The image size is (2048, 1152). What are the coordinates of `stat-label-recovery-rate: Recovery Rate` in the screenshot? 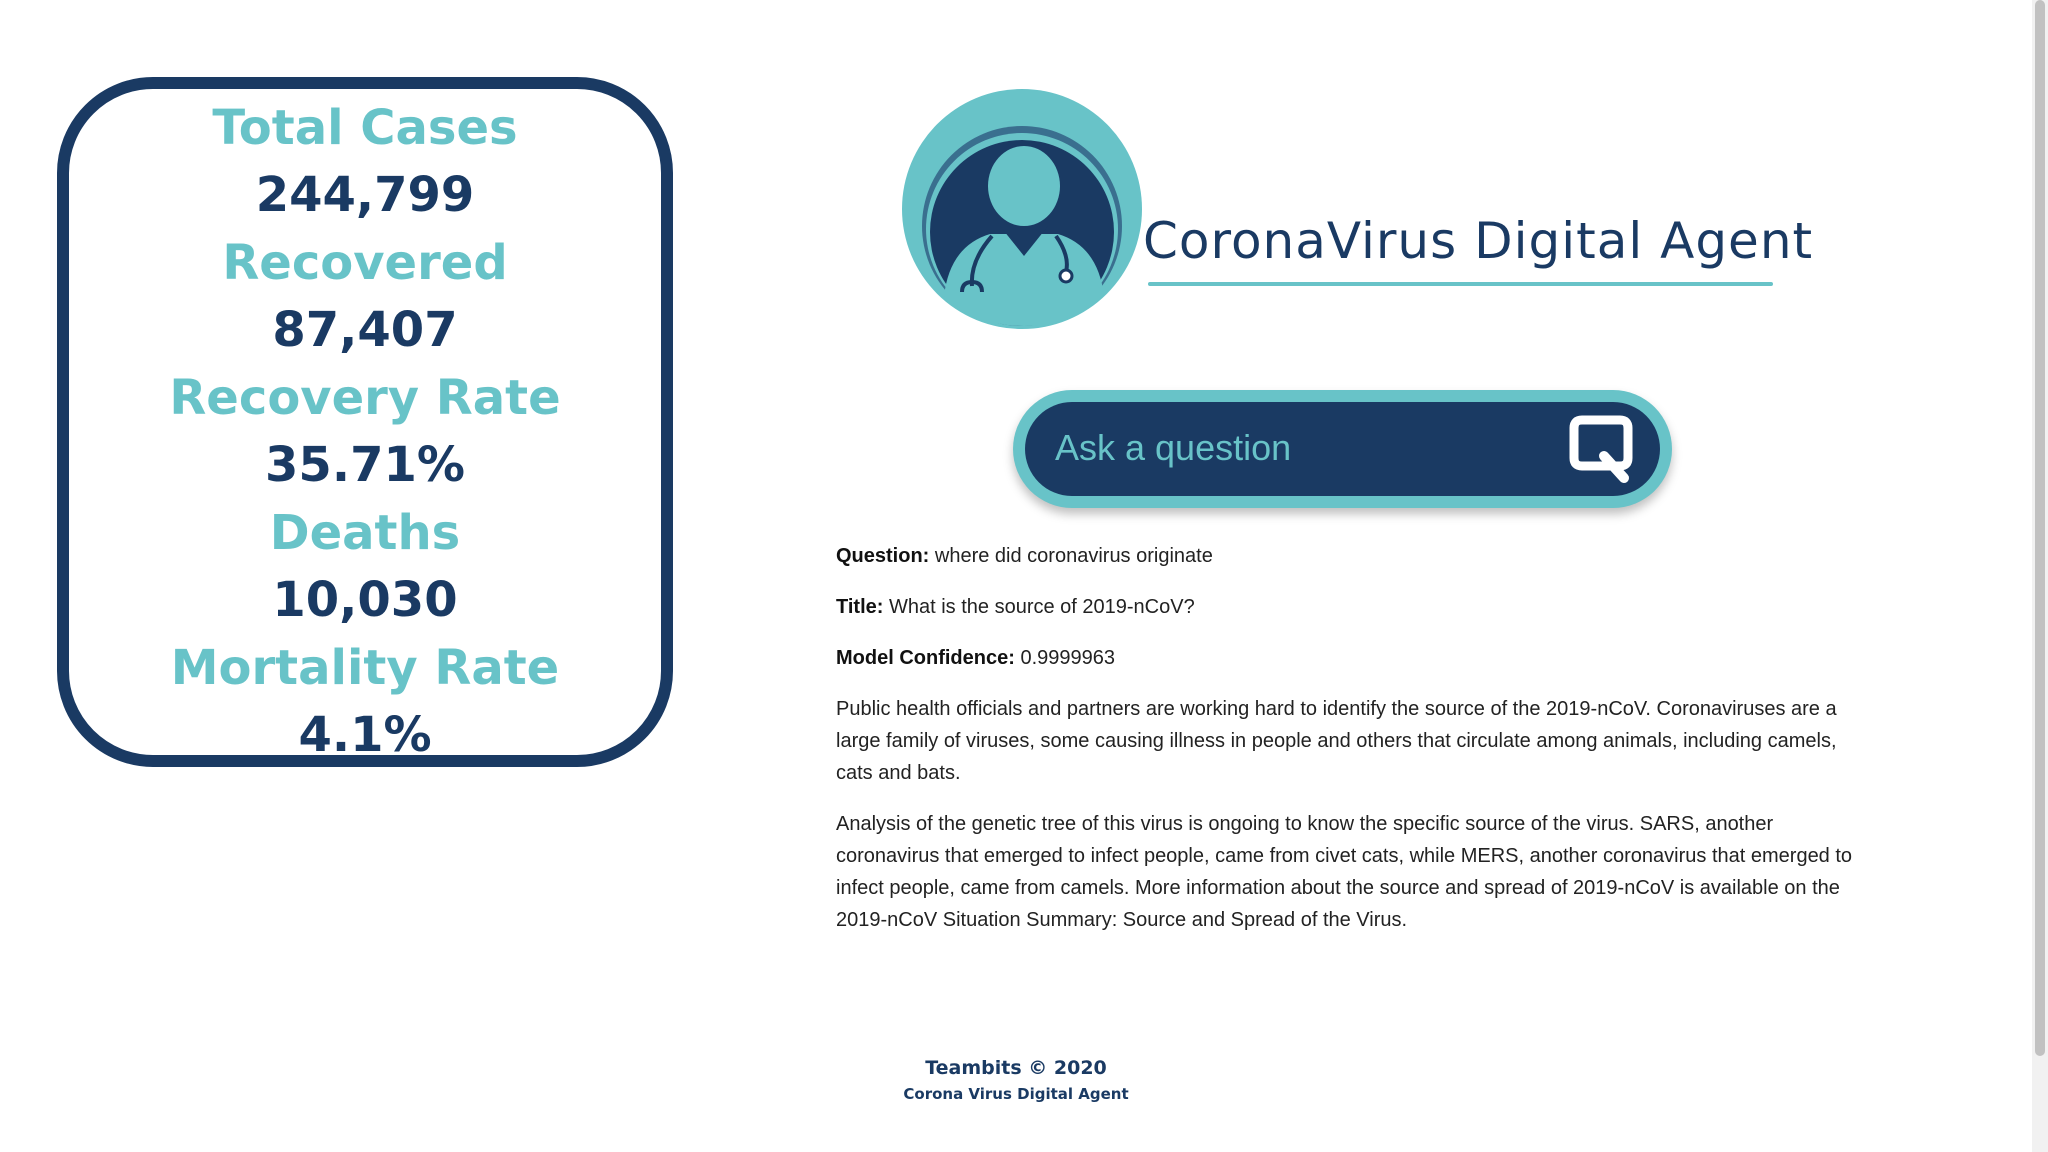 It's located at (365, 398).